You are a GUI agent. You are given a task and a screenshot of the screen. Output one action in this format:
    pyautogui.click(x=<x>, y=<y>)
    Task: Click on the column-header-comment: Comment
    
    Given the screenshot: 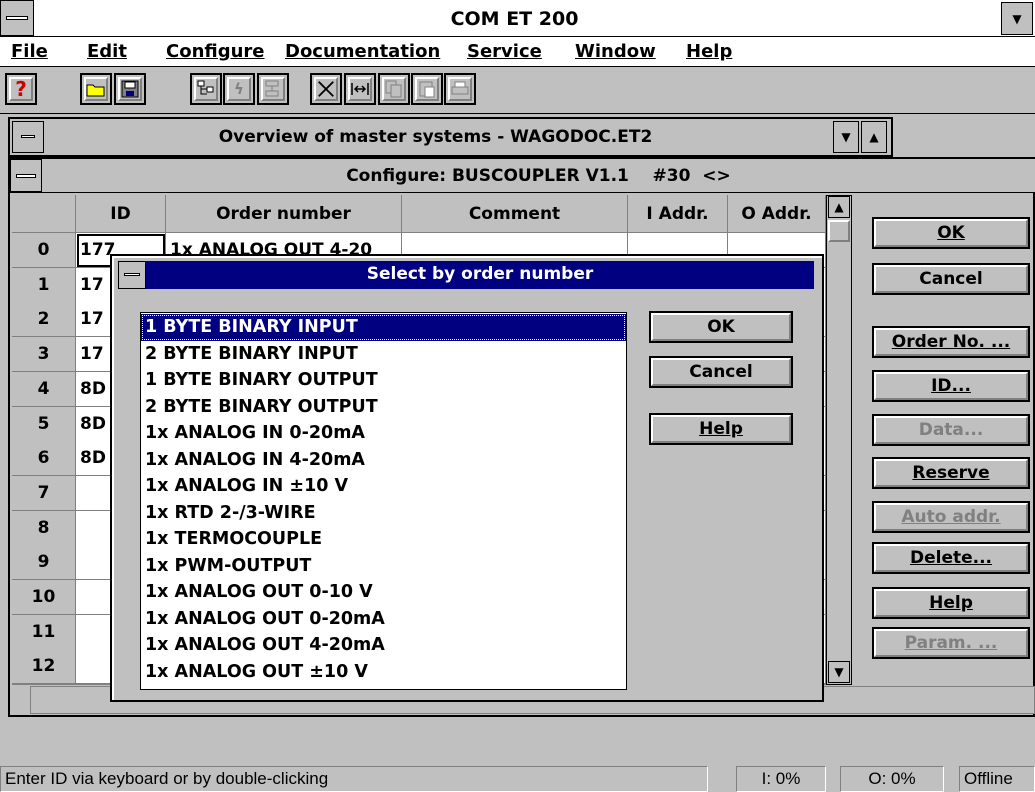 What is the action you would take?
    pyautogui.click(x=515, y=214)
    